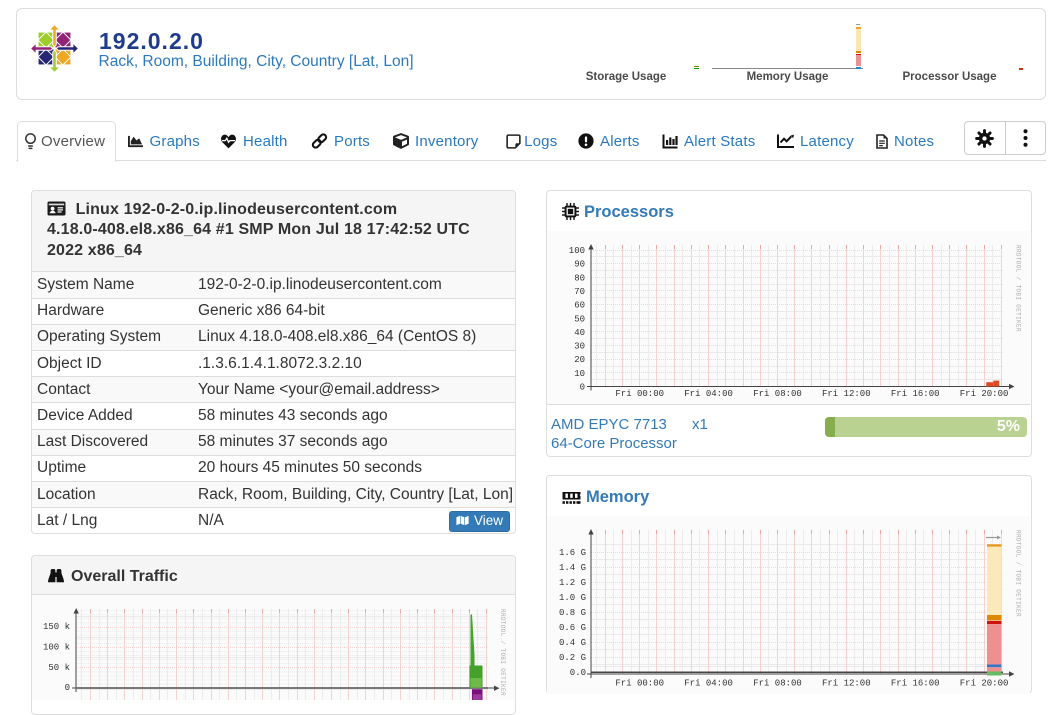 This screenshot has width=1061, height=715. I want to click on svg-text: 100, so click(577, 251).